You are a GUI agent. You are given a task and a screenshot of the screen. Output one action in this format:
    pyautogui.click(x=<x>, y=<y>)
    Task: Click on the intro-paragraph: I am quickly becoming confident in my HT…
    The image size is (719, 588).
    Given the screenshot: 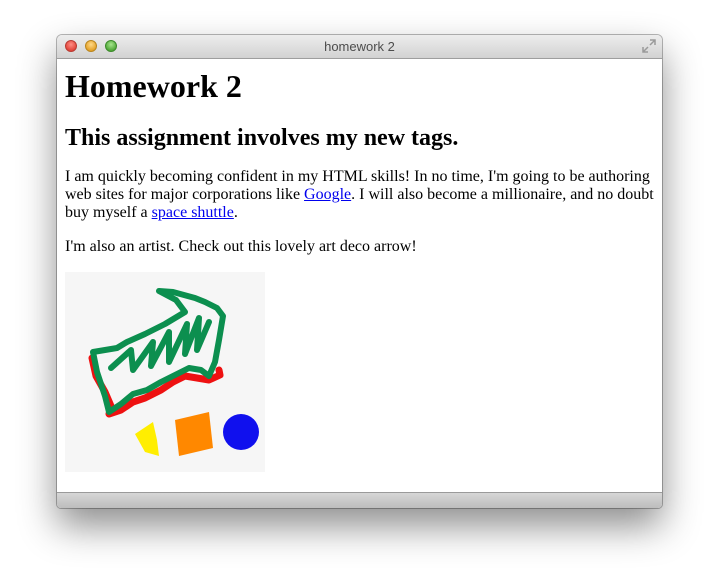 What is the action you would take?
    pyautogui.click(x=360, y=195)
    